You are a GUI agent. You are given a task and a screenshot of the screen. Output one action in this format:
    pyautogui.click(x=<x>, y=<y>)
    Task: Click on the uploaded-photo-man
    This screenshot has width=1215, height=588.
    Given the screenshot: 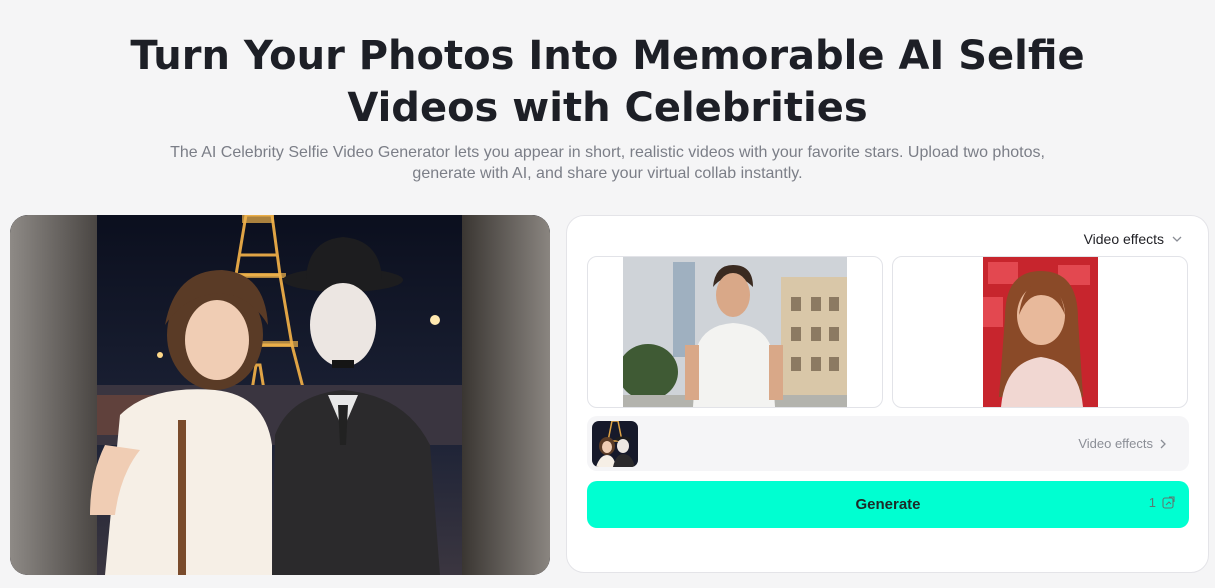 What is the action you would take?
    pyautogui.click(x=735, y=332)
    